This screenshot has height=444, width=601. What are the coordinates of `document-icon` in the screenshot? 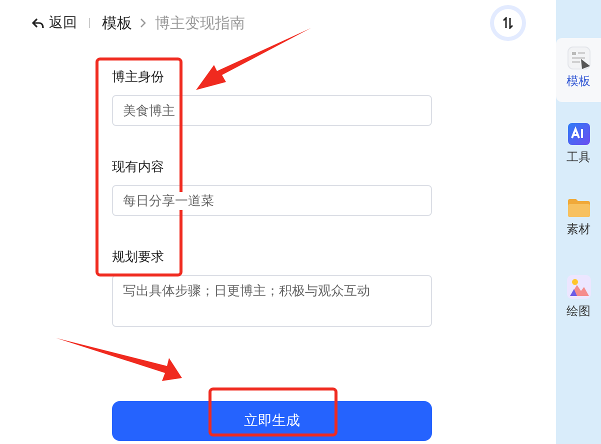 It's located at (578, 58).